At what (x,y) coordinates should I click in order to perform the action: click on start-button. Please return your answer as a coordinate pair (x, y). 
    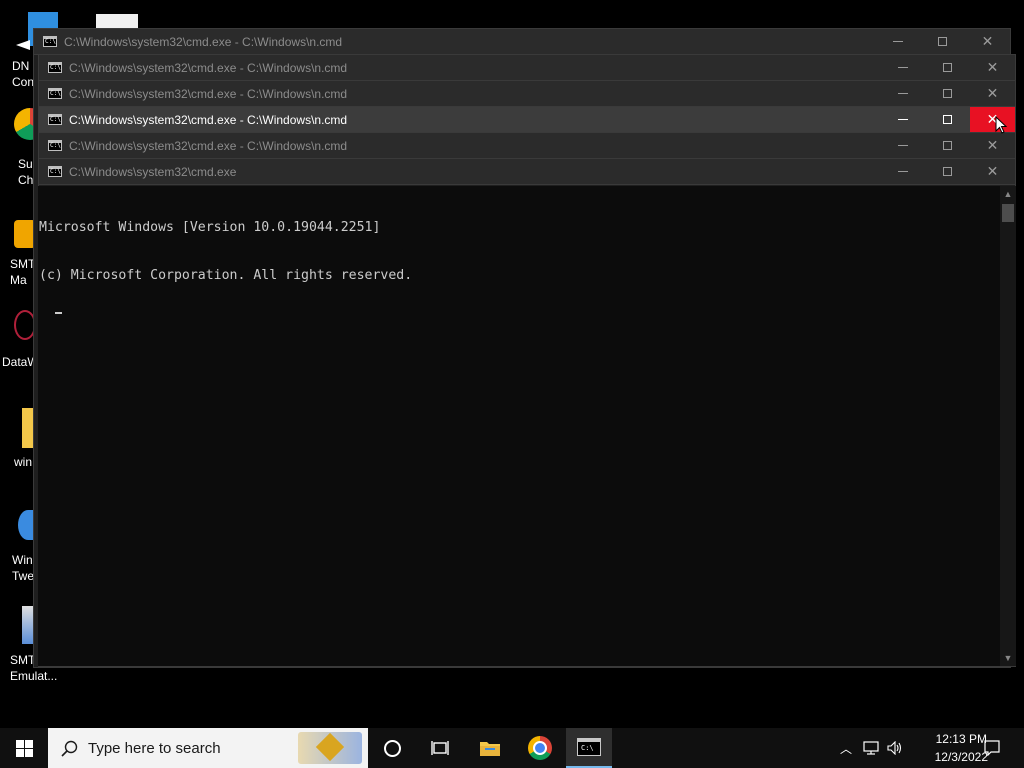
    Looking at the image, I should click on (24, 748).